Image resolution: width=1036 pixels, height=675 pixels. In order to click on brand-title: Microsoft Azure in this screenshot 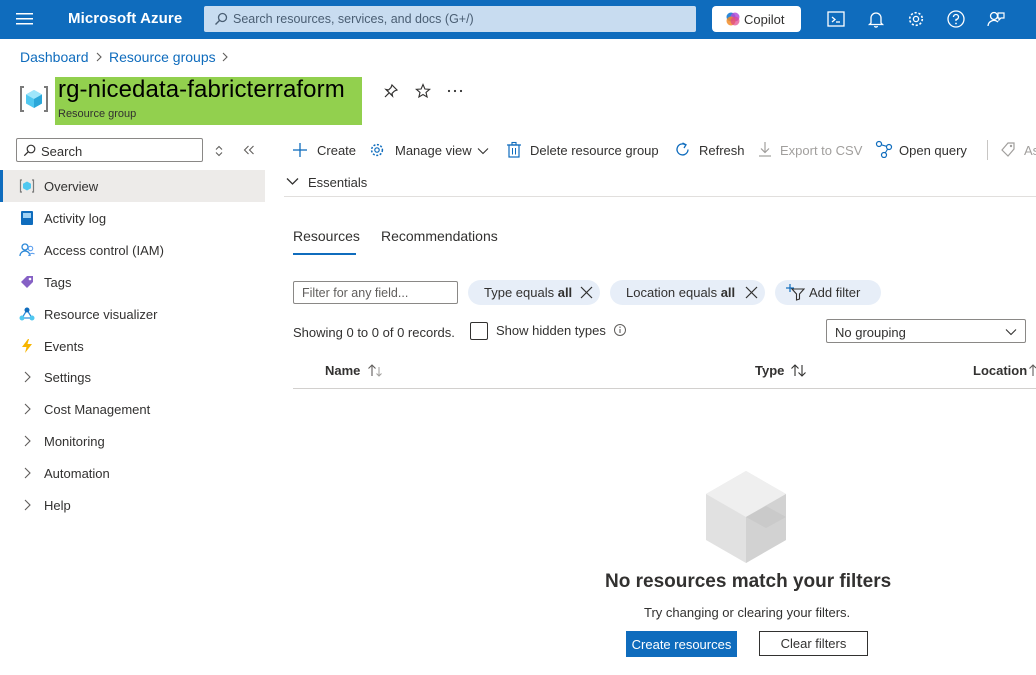, I will do `click(125, 18)`.